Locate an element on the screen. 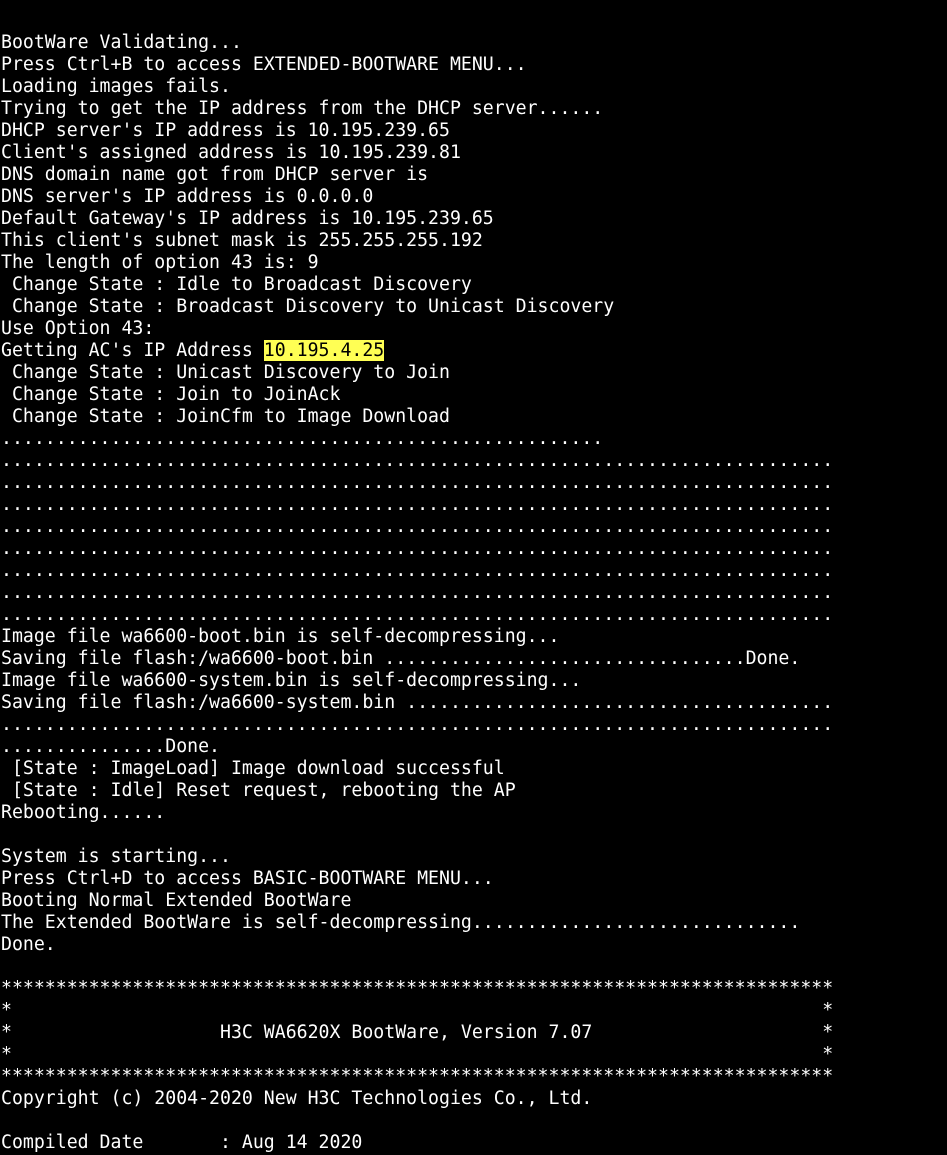 Image resolution: width=947 pixels, height=1155 pixels. terminal-line-text: Getting AC's IP Address is located at coordinates (132, 350).